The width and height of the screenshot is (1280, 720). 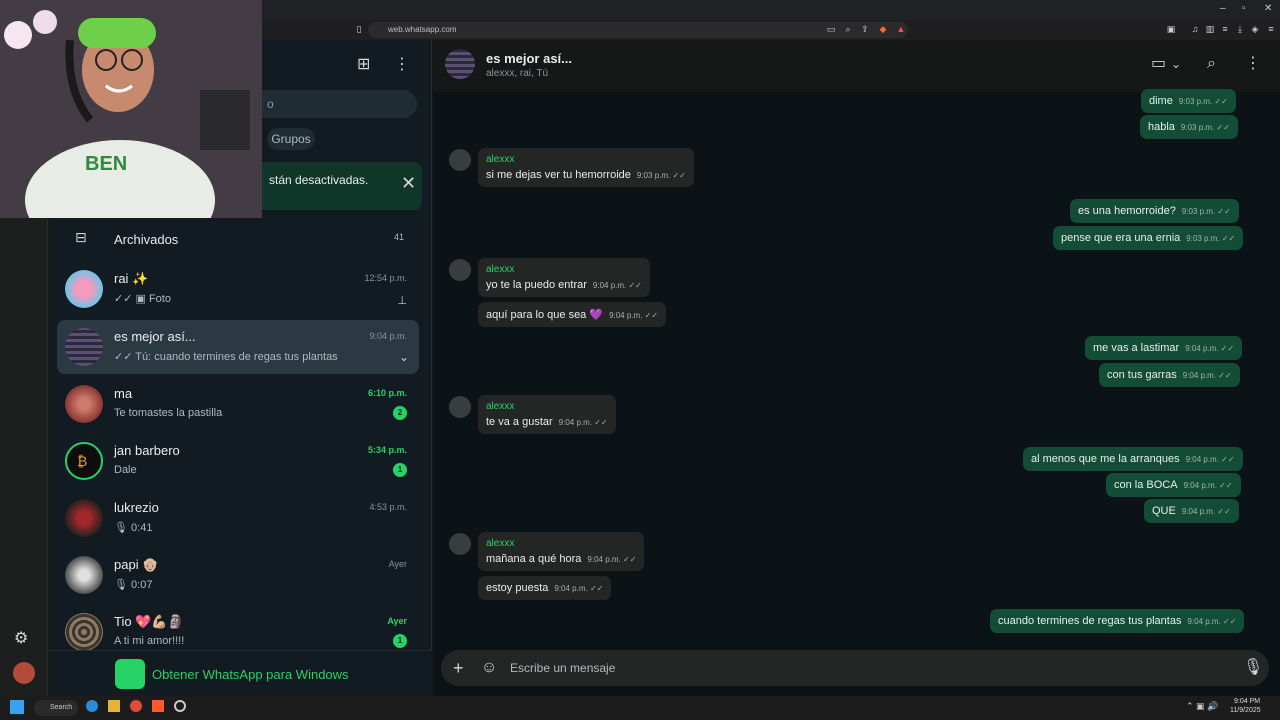 What do you see at coordinates (1253, 668) in the screenshot?
I see `microphone-icon: 🎙` at bounding box center [1253, 668].